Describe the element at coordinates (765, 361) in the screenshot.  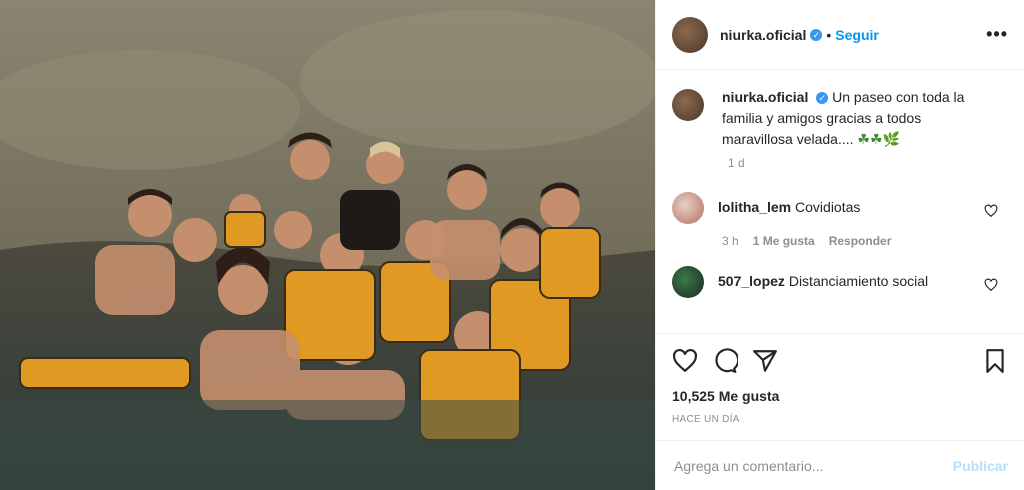
I see `share-send-icon` at that location.